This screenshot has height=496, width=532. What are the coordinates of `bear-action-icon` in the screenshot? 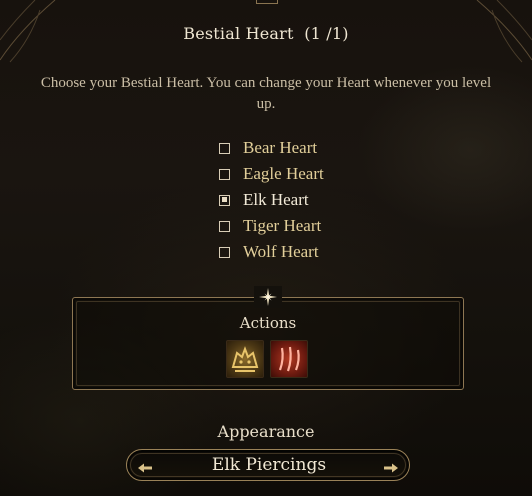 It's located at (245, 359).